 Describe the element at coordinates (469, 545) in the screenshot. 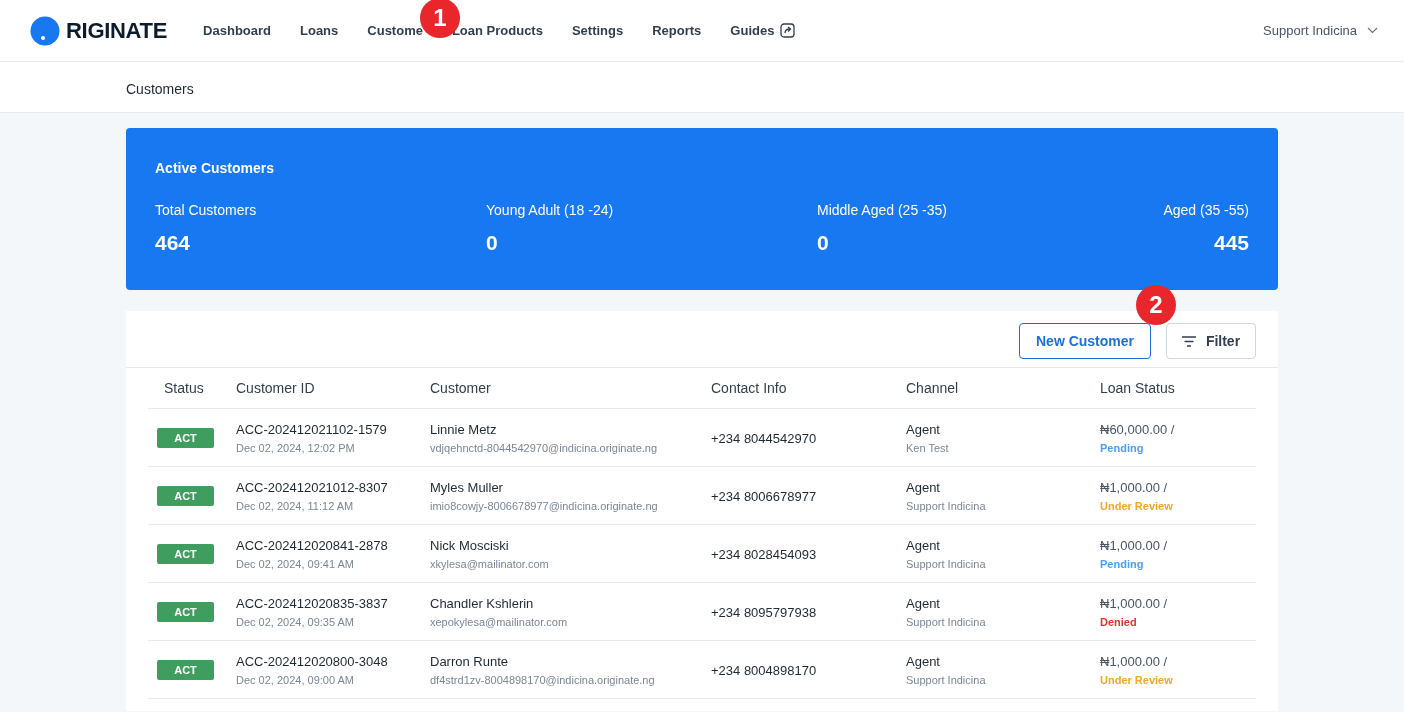

I see `customer-name: Nick Mosciski` at that location.